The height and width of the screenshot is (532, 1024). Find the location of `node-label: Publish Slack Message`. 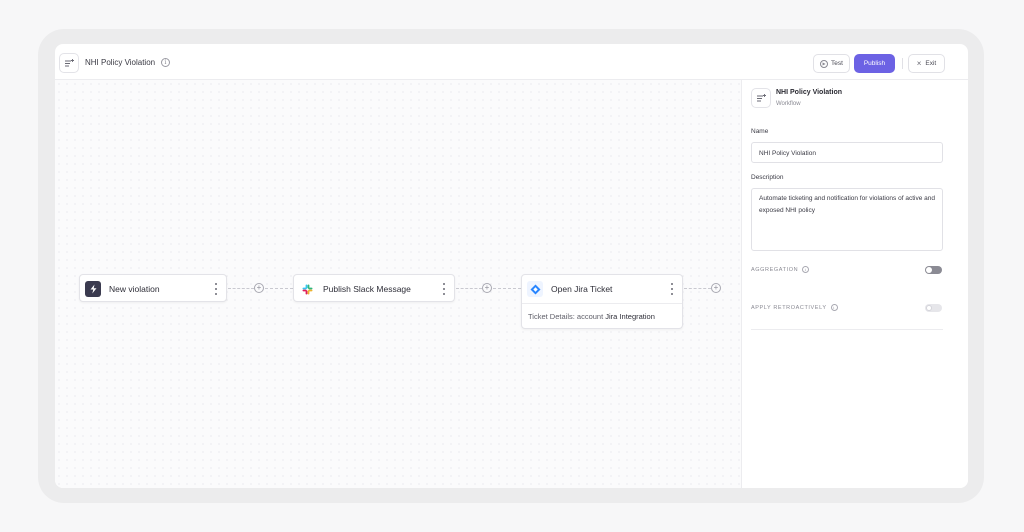

node-label: Publish Slack Message is located at coordinates (367, 289).